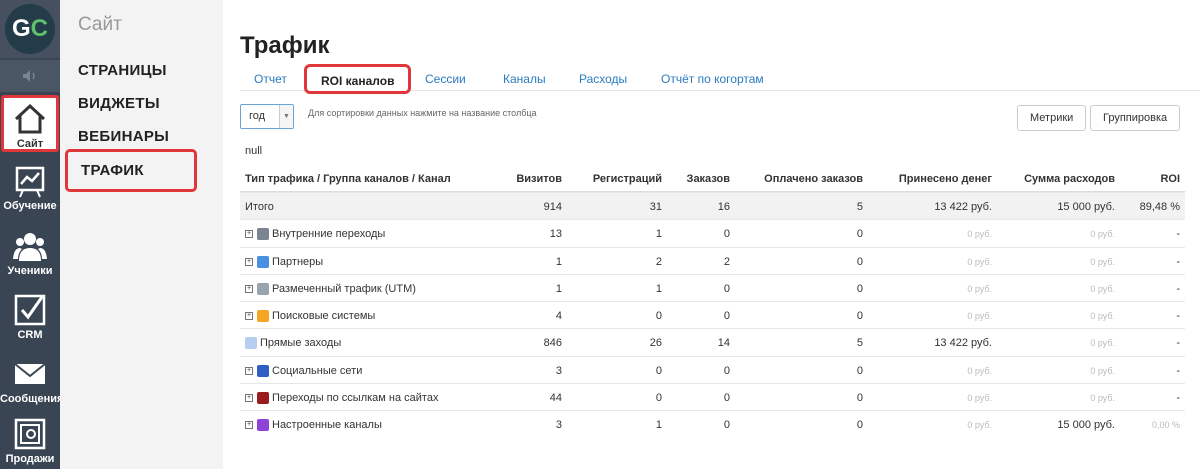  Describe the element at coordinates (32, 399) in the screenshot. I see `rail-item-label: Сообщения` at that location.